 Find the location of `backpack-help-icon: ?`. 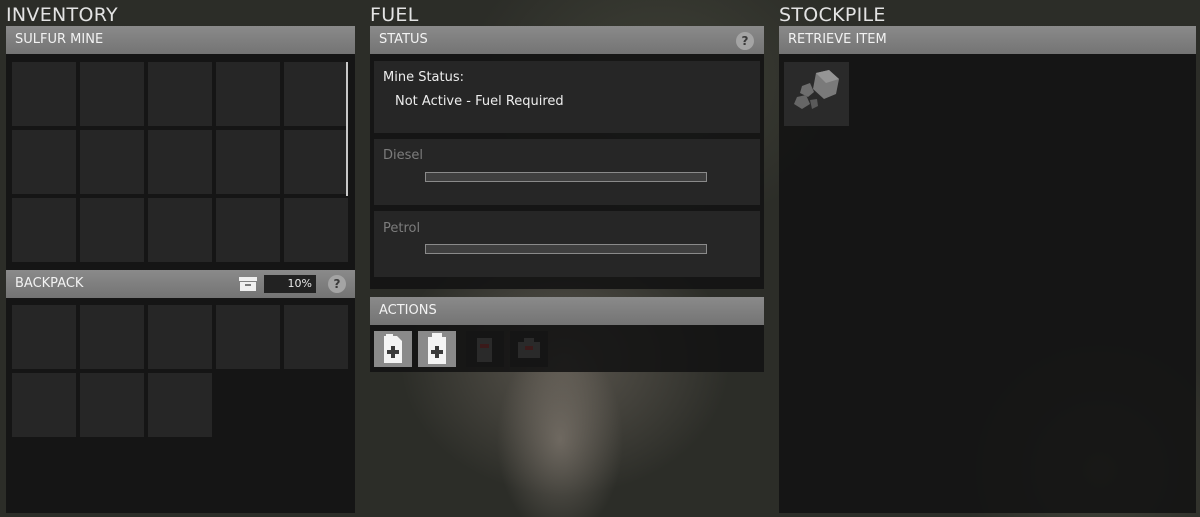

backpack-help-icon: ? is located at coordinates (337, 284).